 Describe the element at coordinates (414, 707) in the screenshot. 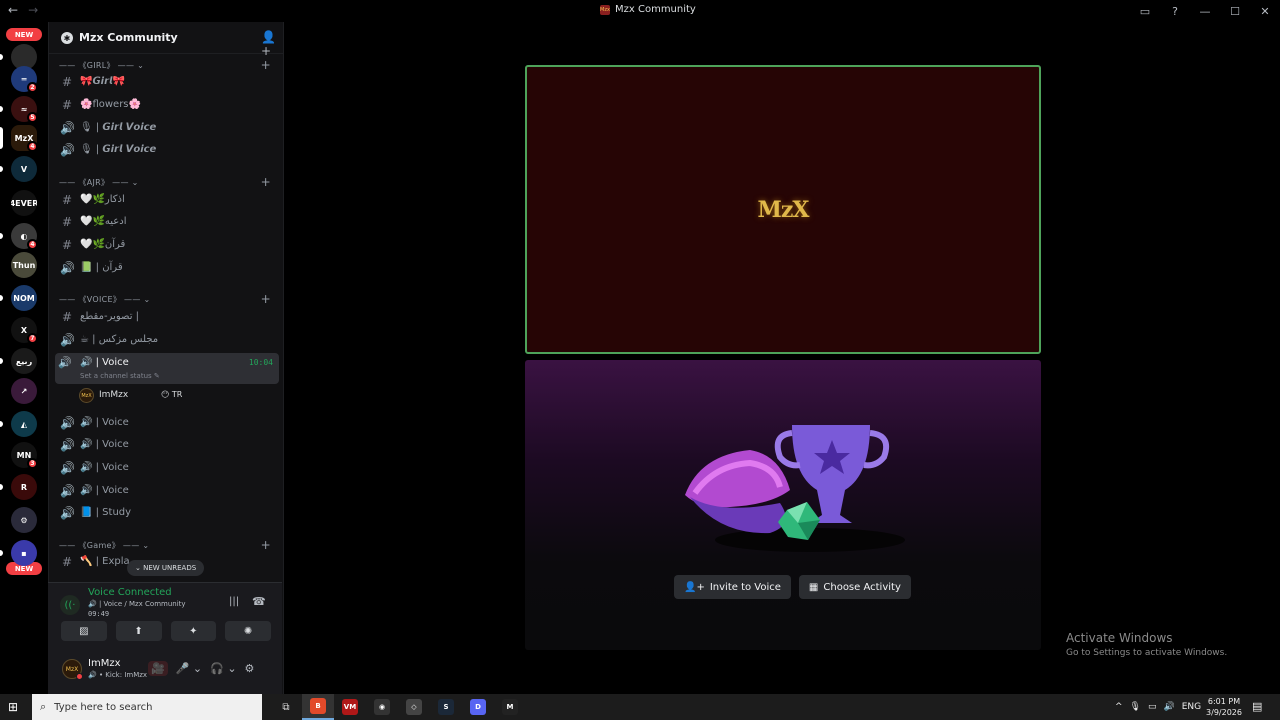

I see `taskbar-app-unity: ◇` at that location.